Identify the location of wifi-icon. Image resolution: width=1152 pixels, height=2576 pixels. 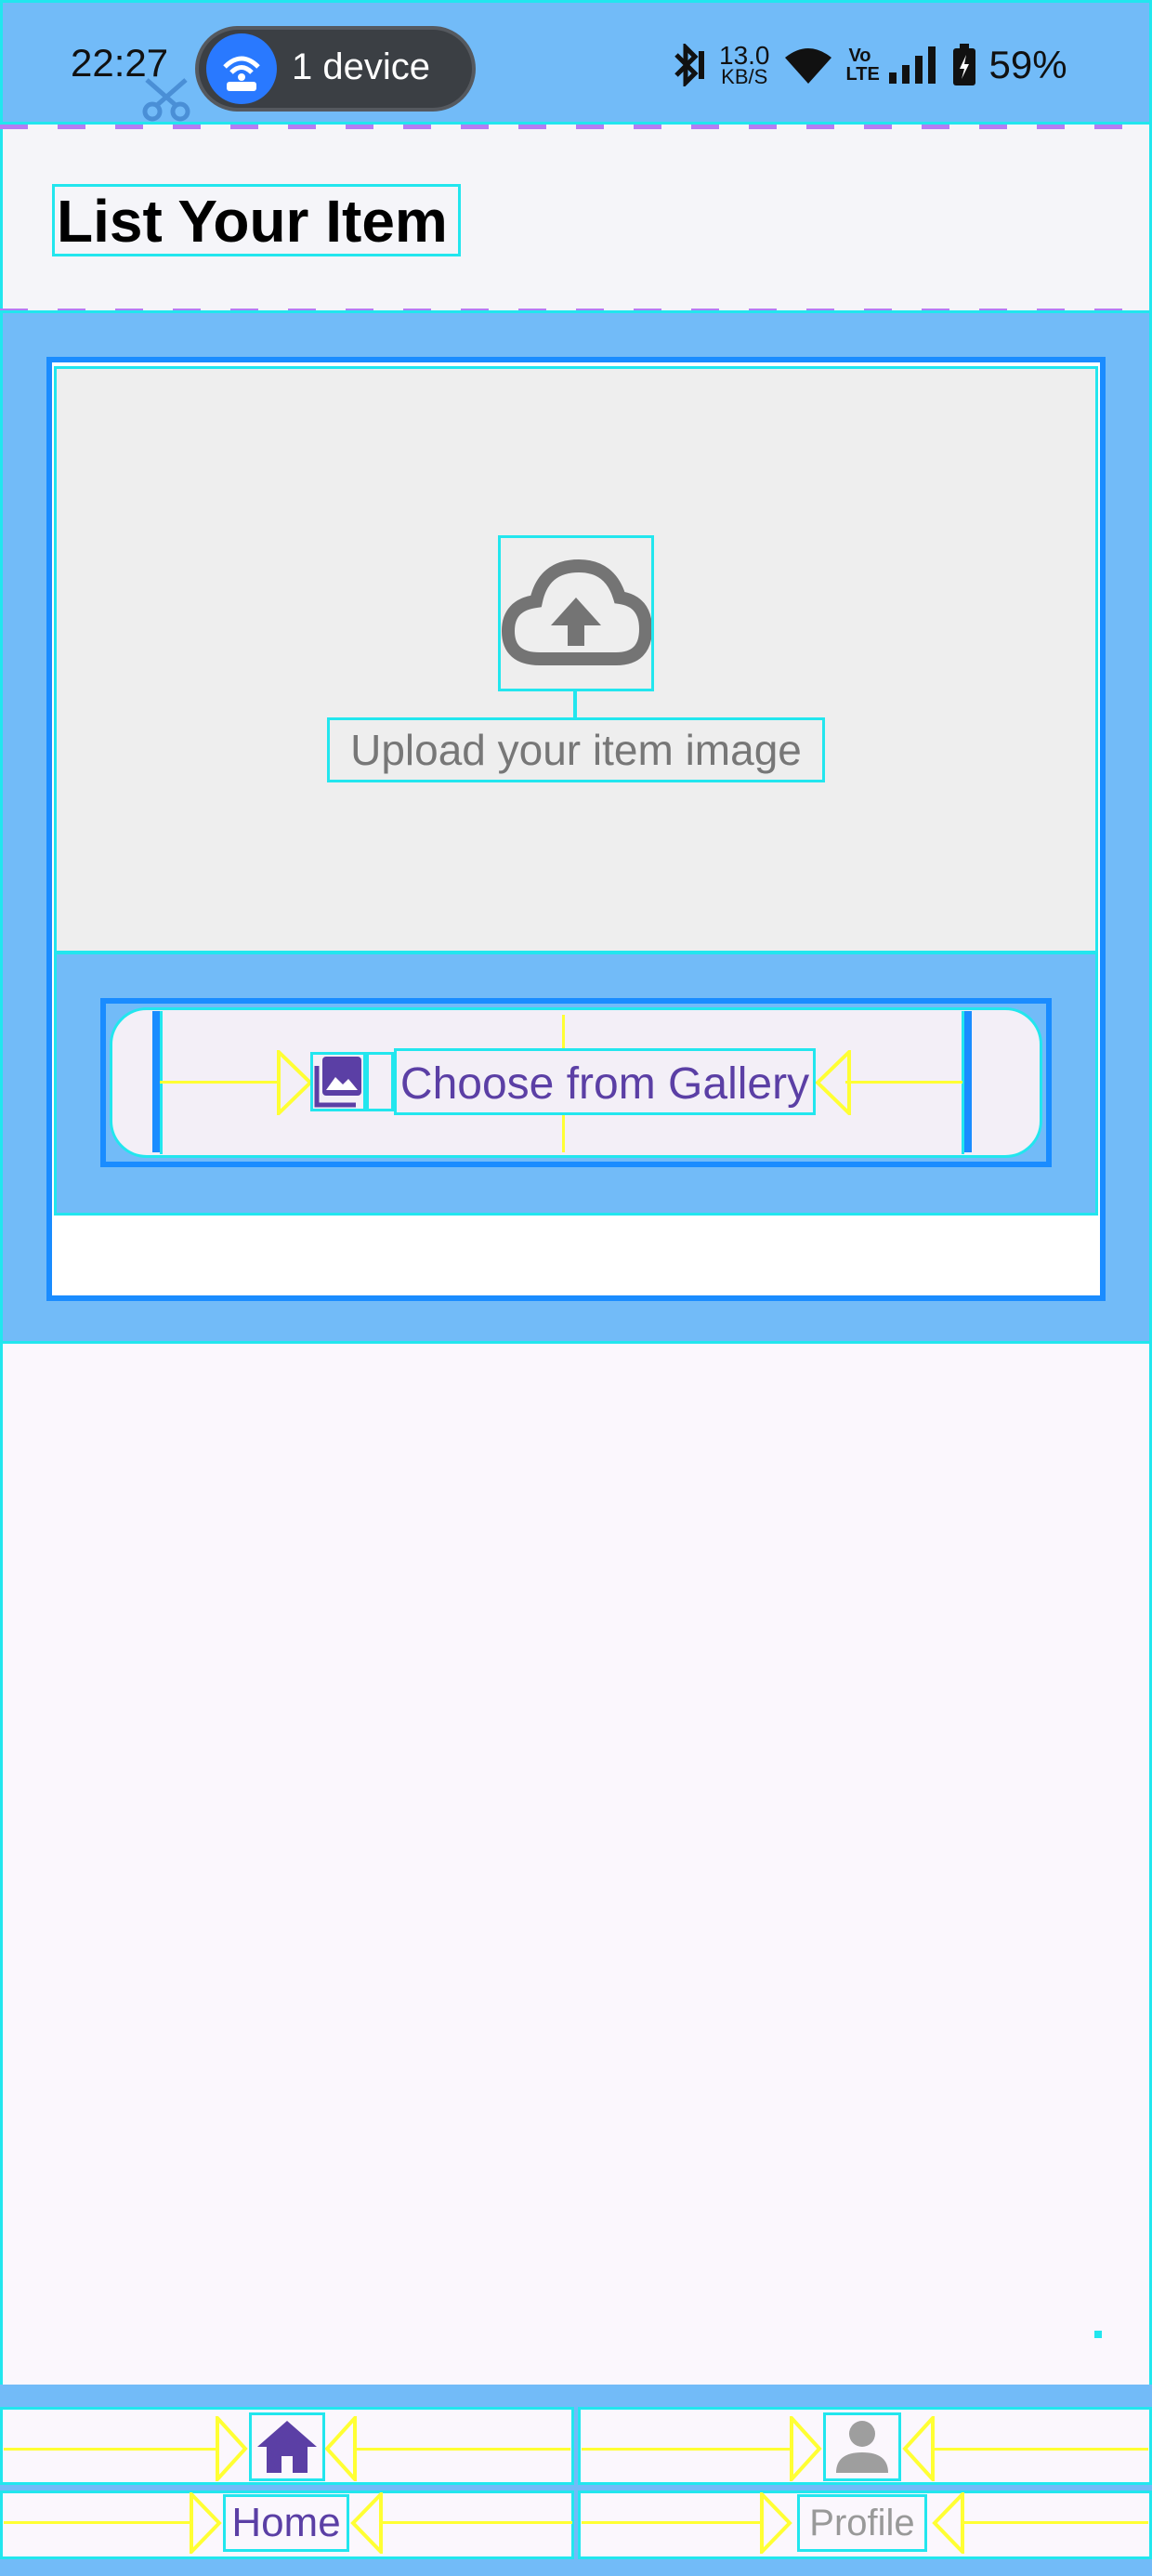
(807, 66).